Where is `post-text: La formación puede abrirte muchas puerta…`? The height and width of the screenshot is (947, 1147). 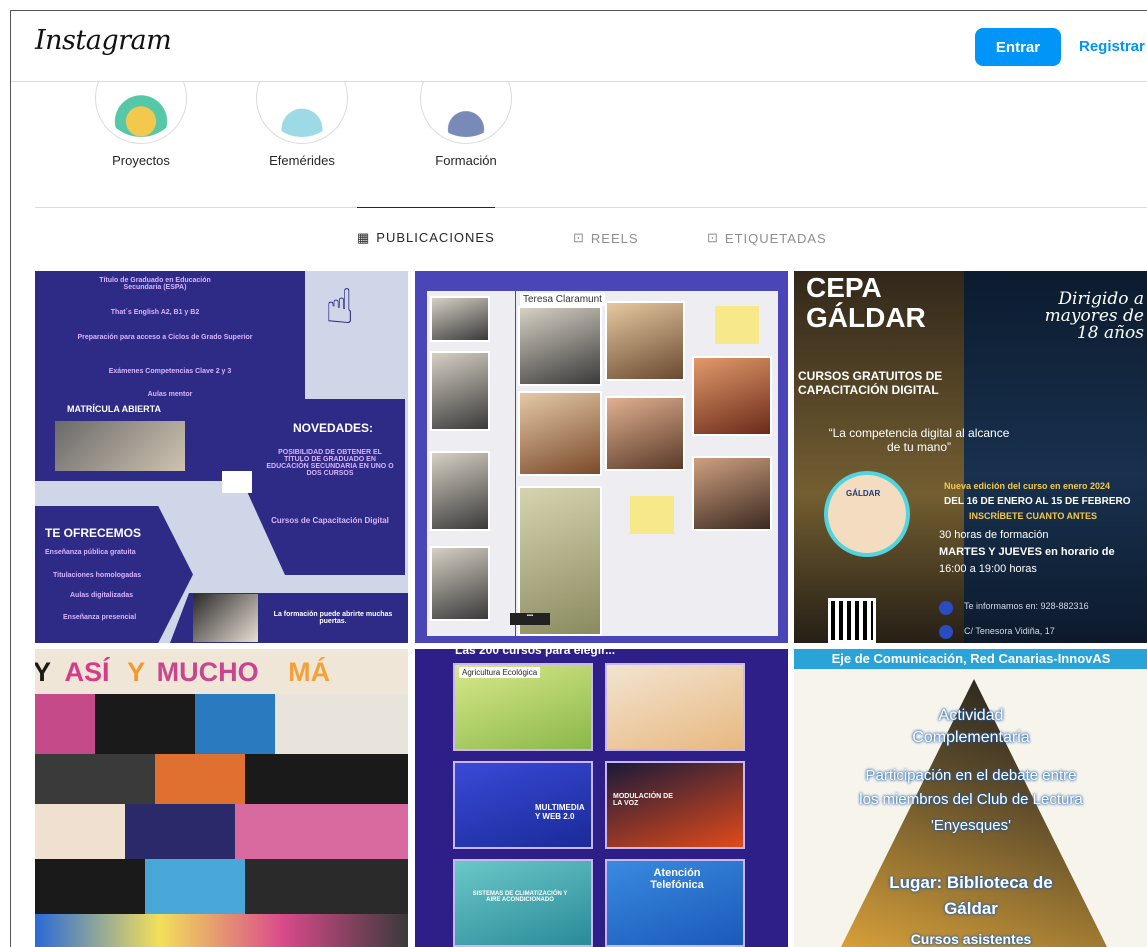 post-text: La formación puede abrirte muchas puerta… is located at coordinates (333, 618).